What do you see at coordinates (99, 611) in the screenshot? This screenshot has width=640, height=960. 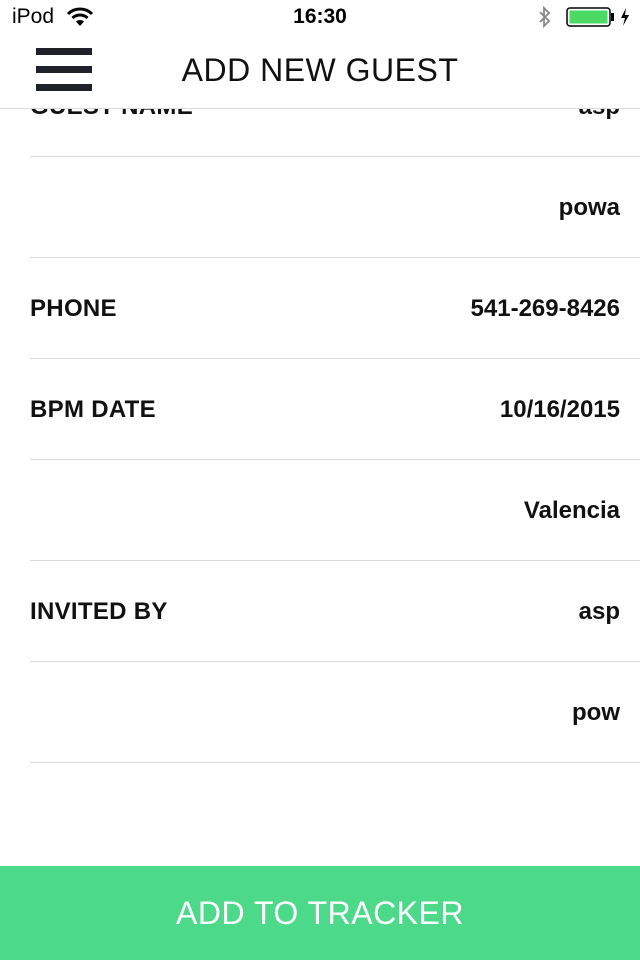 I see `row-label: INVITED BY` at bounding box center [99, 611].